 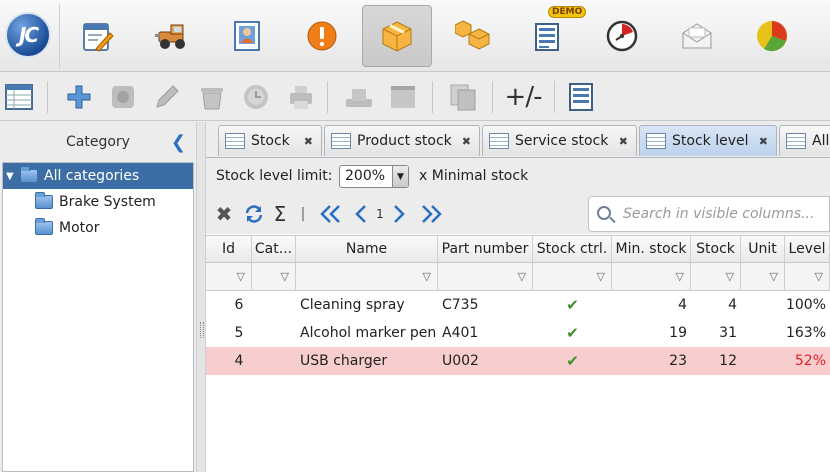 I want to click on filter-name-icon: ▽, so click(x=367, y=276).